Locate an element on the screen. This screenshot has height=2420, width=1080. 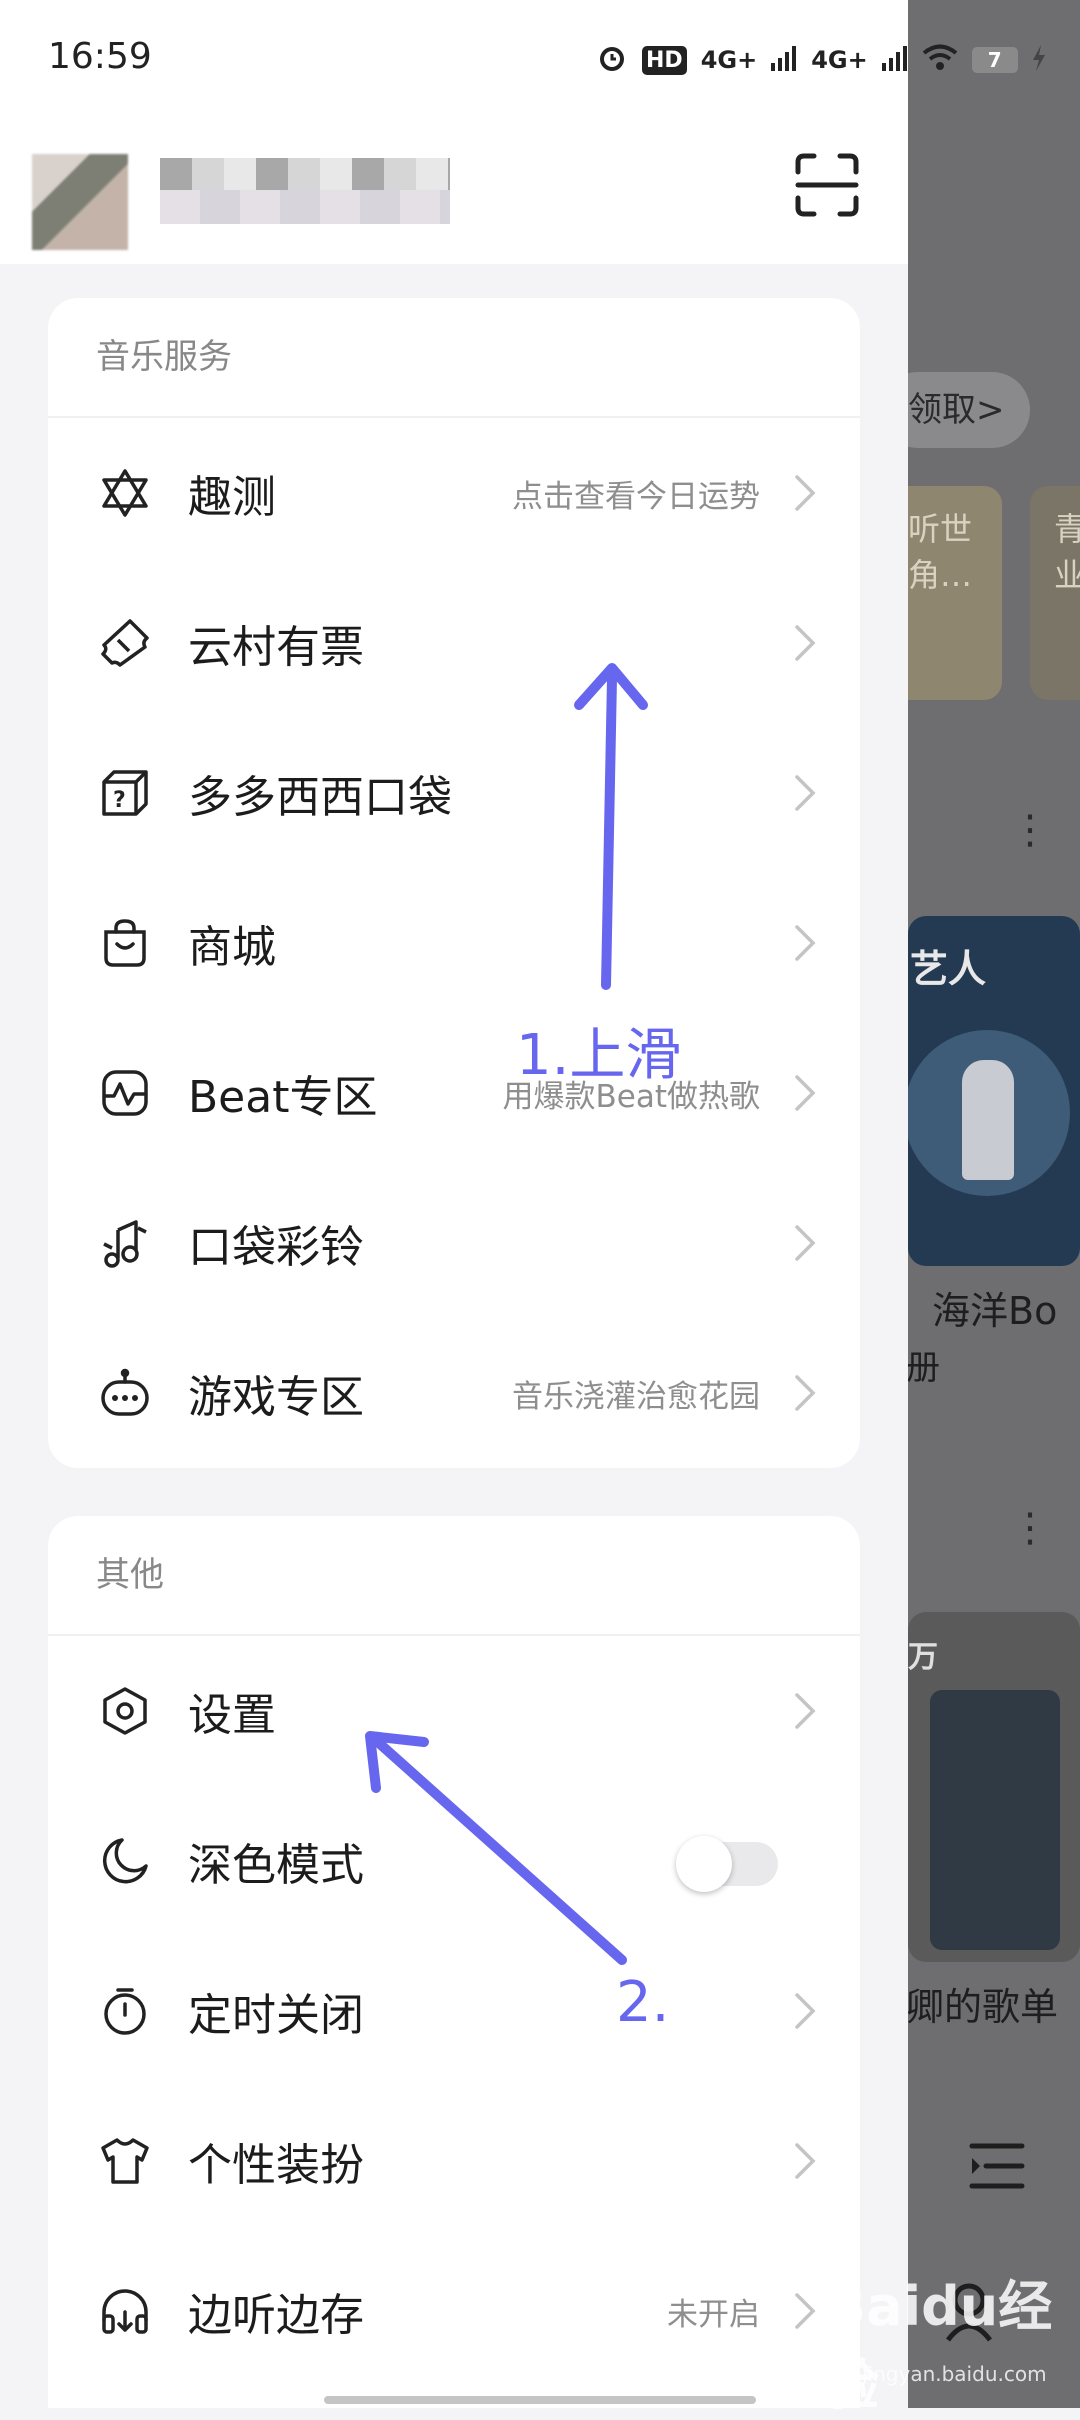
tshirt-icon is located at coordinates (125, 2161).